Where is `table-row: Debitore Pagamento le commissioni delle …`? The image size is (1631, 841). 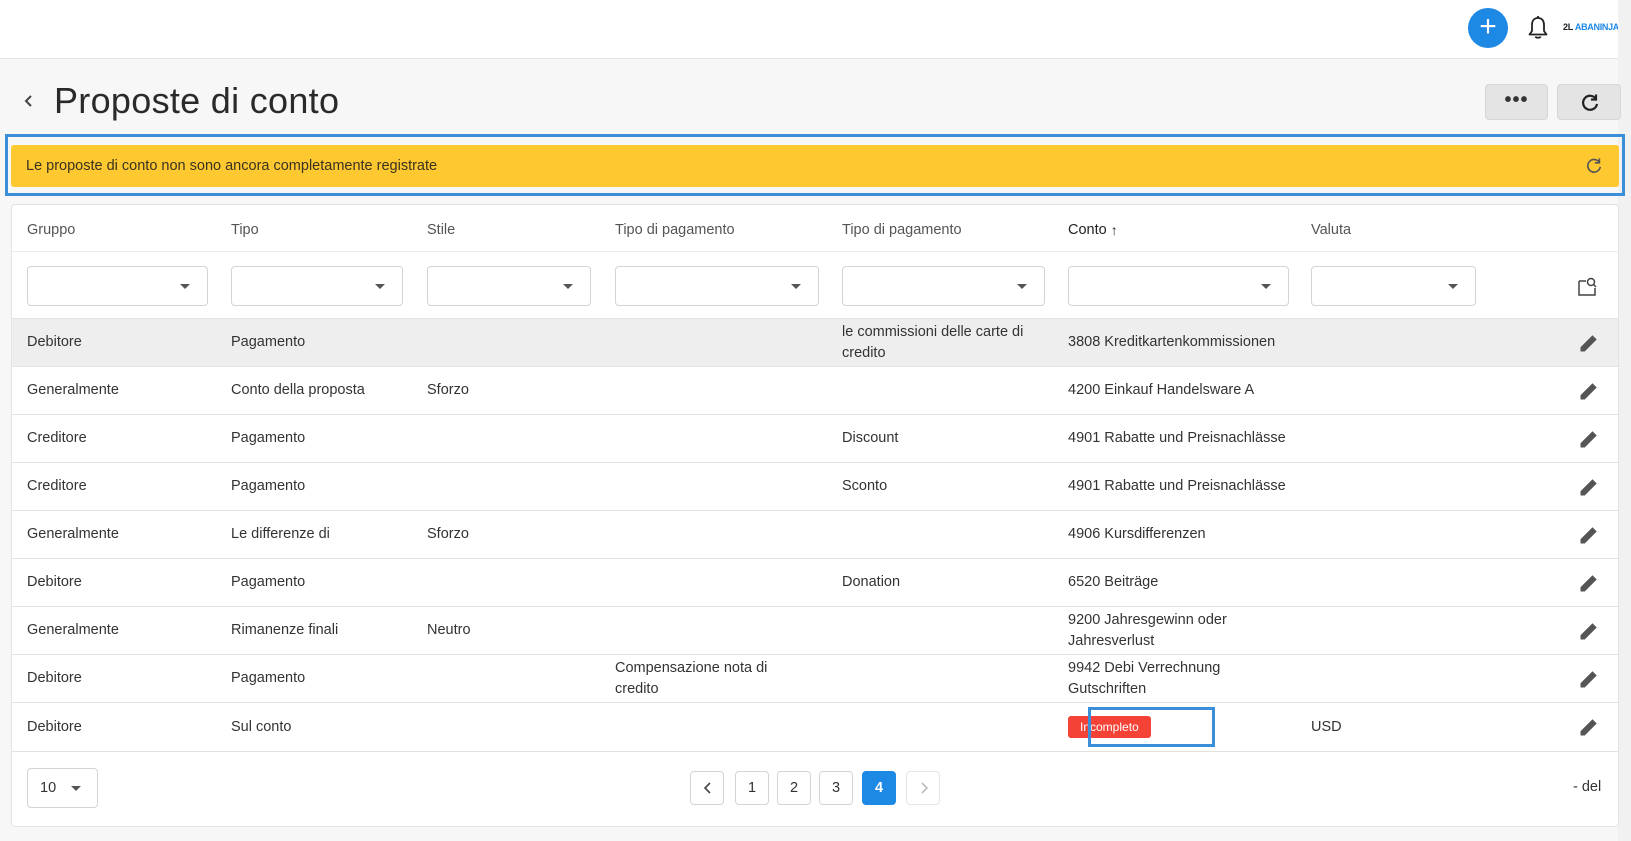
table-row: Debitore Pagamento le commissioni delle … is located at coordinates (815, 342).